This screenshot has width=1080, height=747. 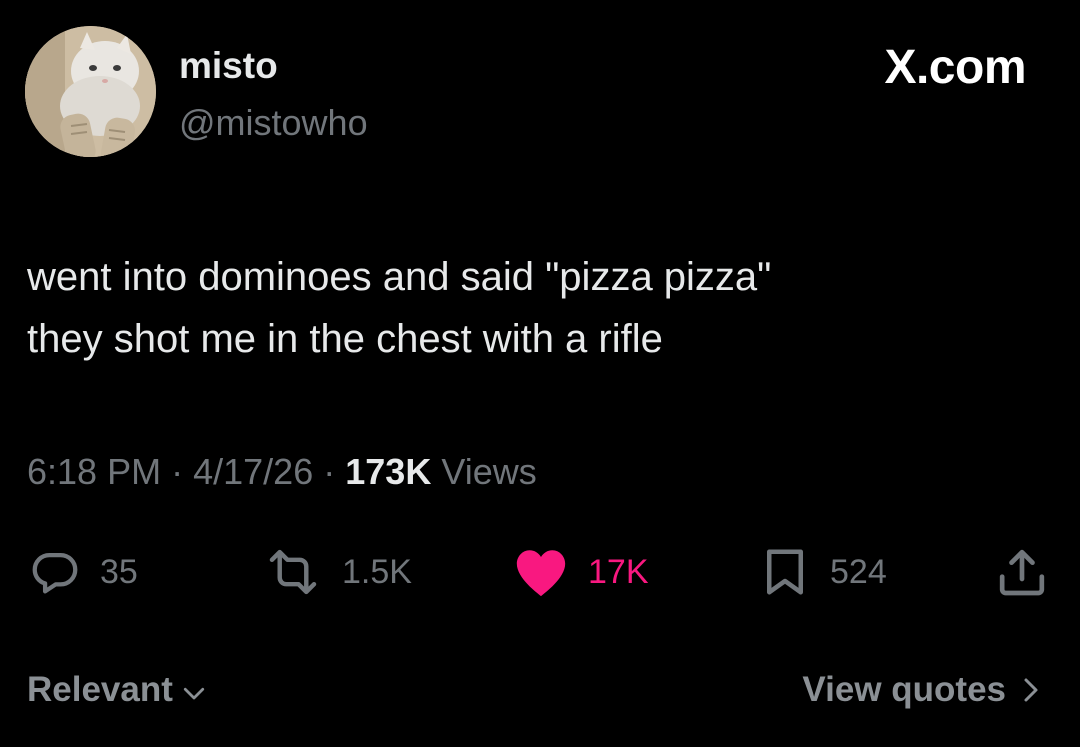 I want to click on share-button, so click(x=1022, y=572).